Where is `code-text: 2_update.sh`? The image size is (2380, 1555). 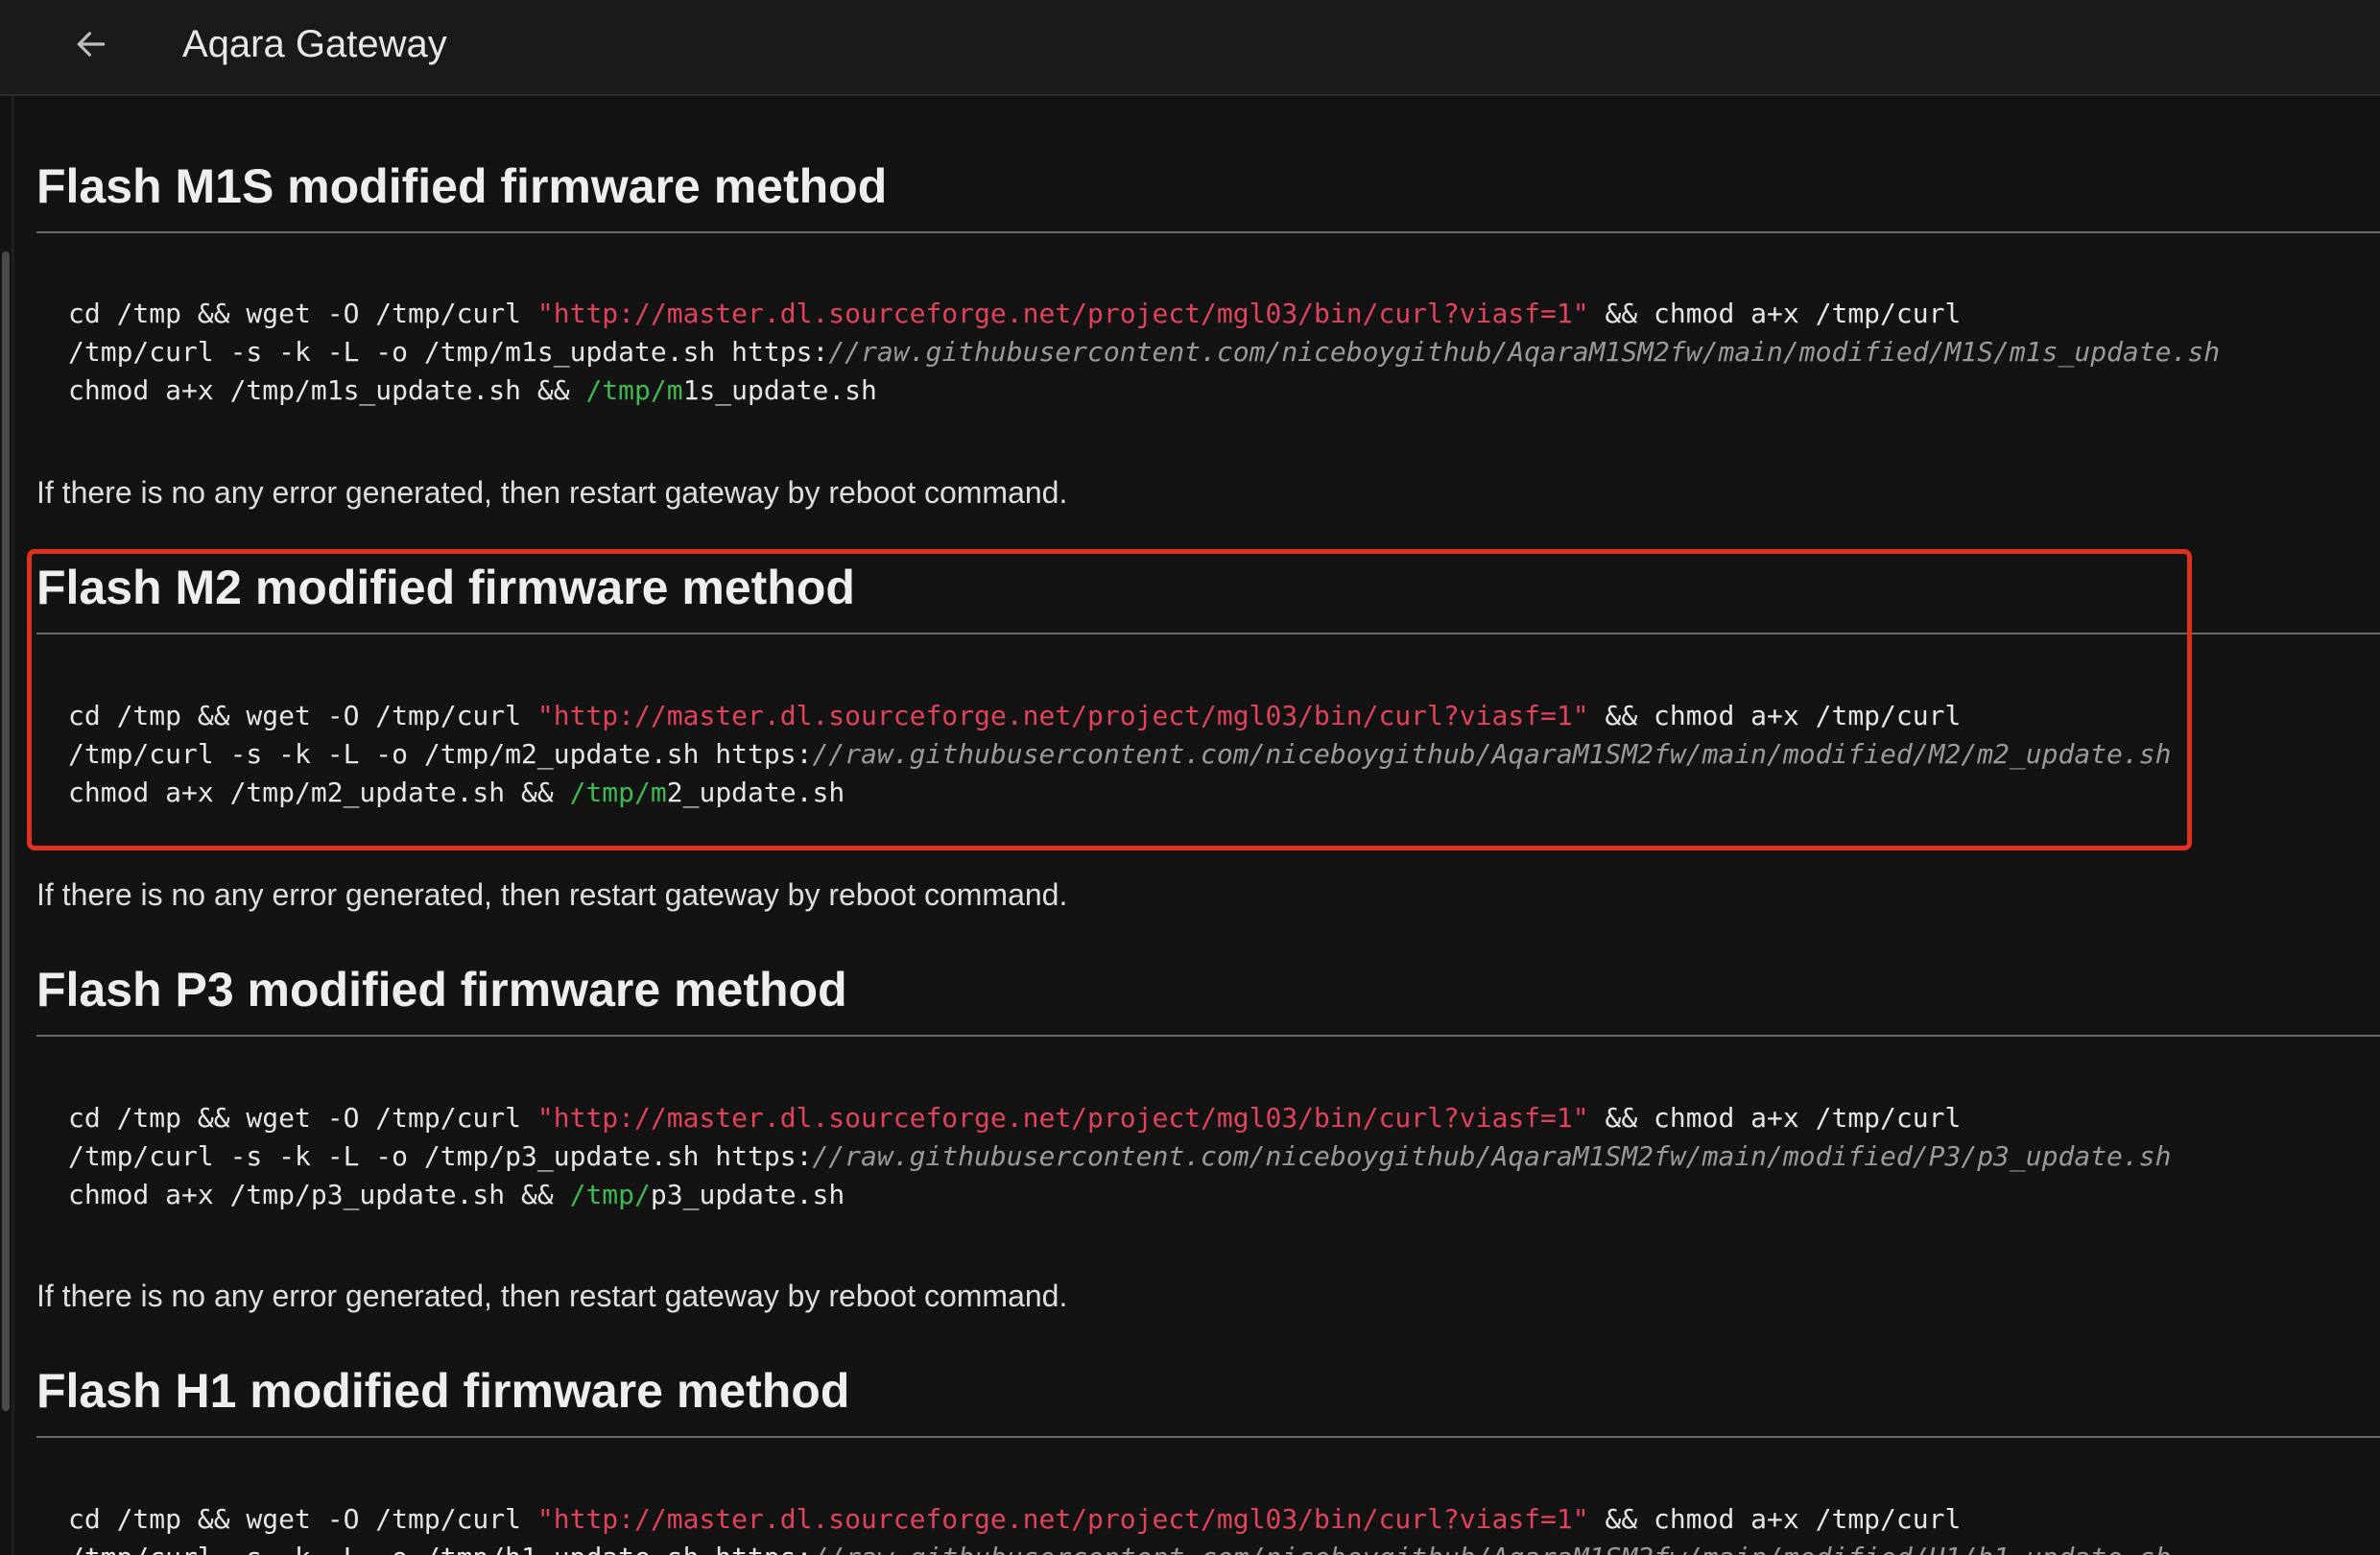
code-text: 2_update.sh is located at coordinates (756, 793).